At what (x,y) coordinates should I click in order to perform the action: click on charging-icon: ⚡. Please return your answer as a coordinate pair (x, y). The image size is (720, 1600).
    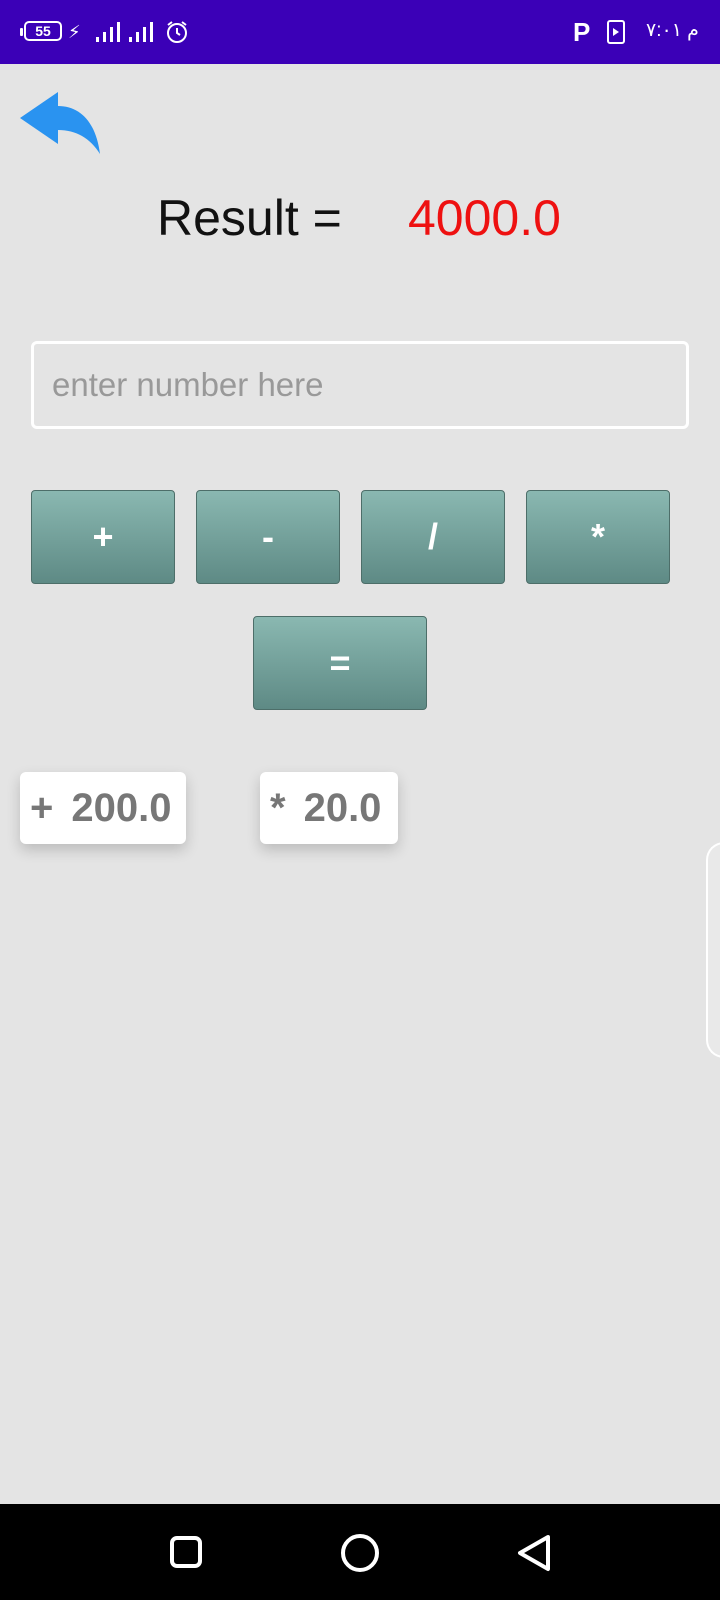
    Looking at the image, I should click on (74, 32).